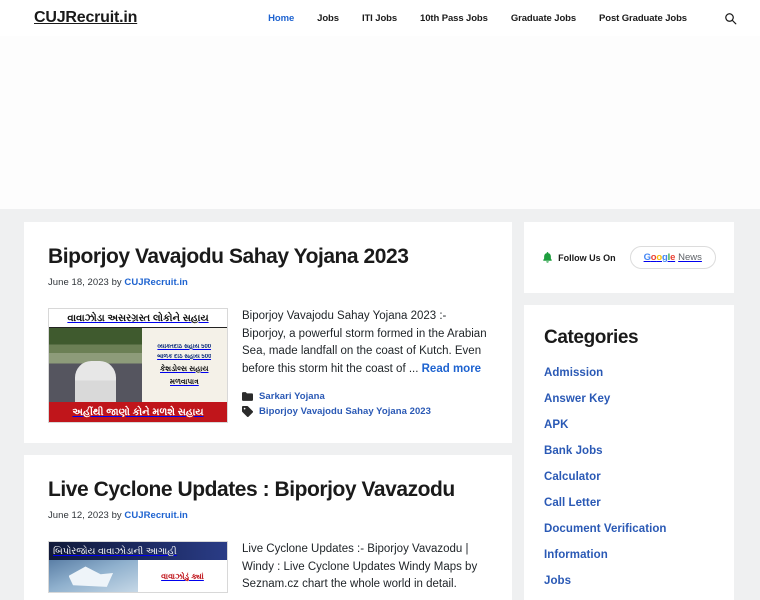  I want to click on thumbnail-line-3: કેશડોલ્સ સહાય, so click(184, 368).